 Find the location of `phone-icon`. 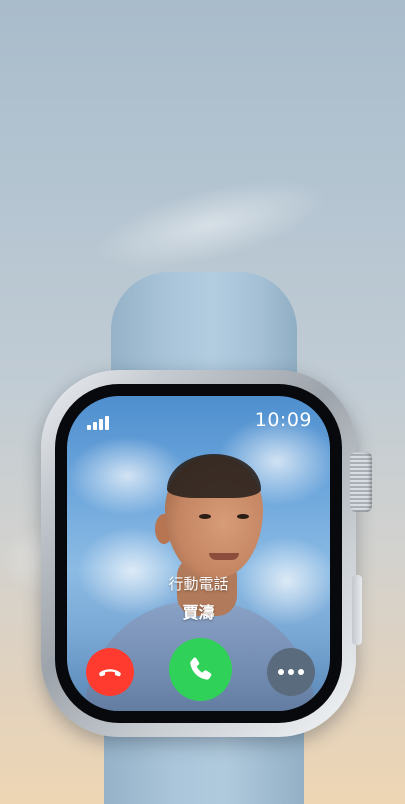

phone-icon is located at coordinates (200, 668).